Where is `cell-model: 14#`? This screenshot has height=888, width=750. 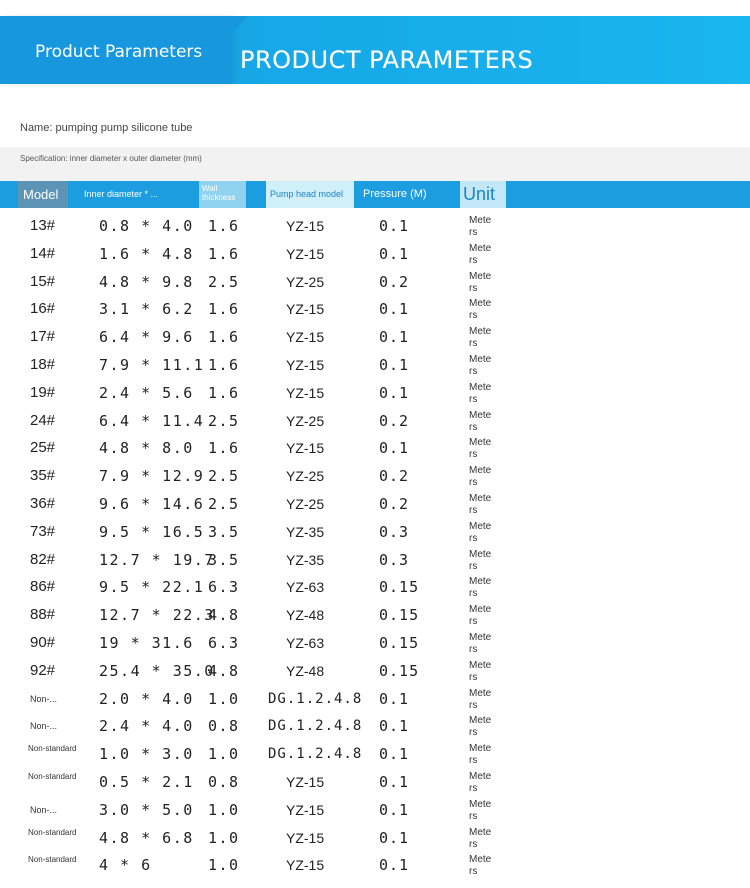 cell-model: 14# is located at coordinates (43, 253).